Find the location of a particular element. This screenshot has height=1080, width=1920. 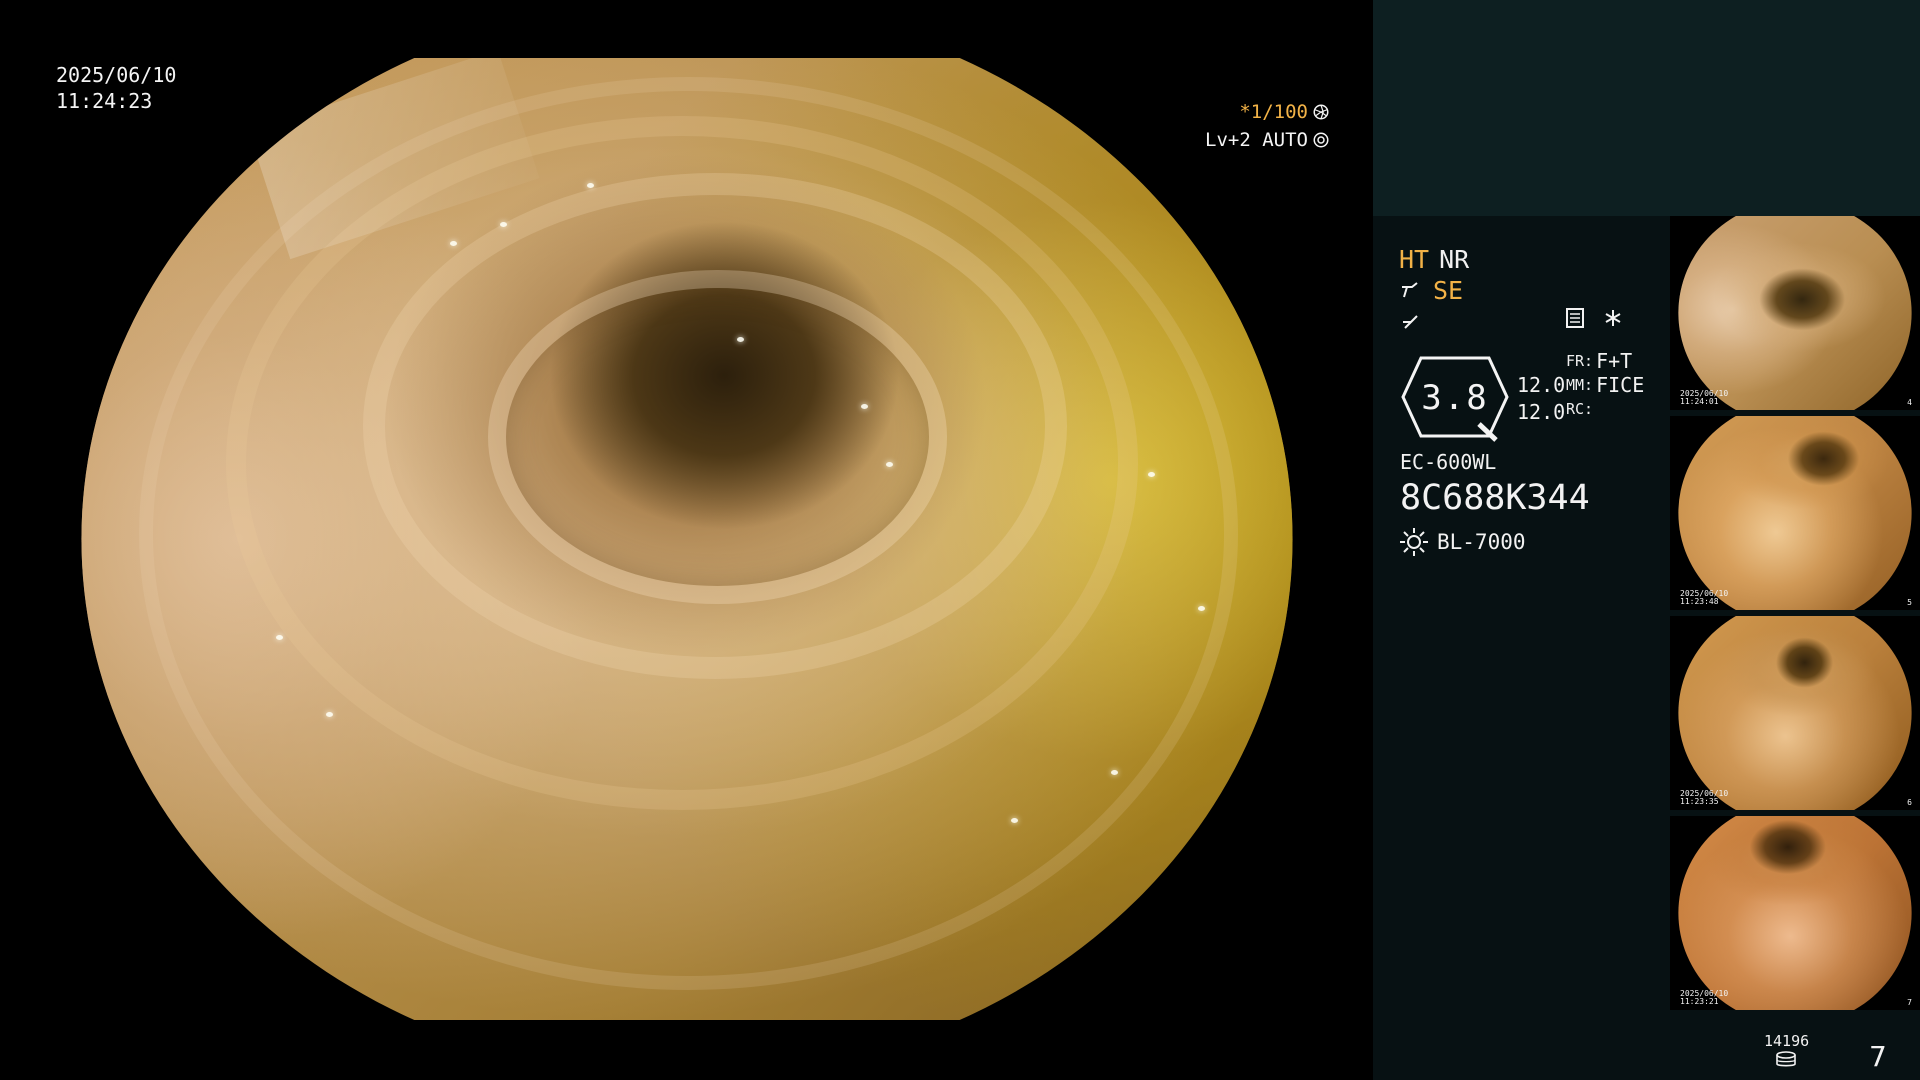

image-count: 7 is located at coordinates (1878, 1056).